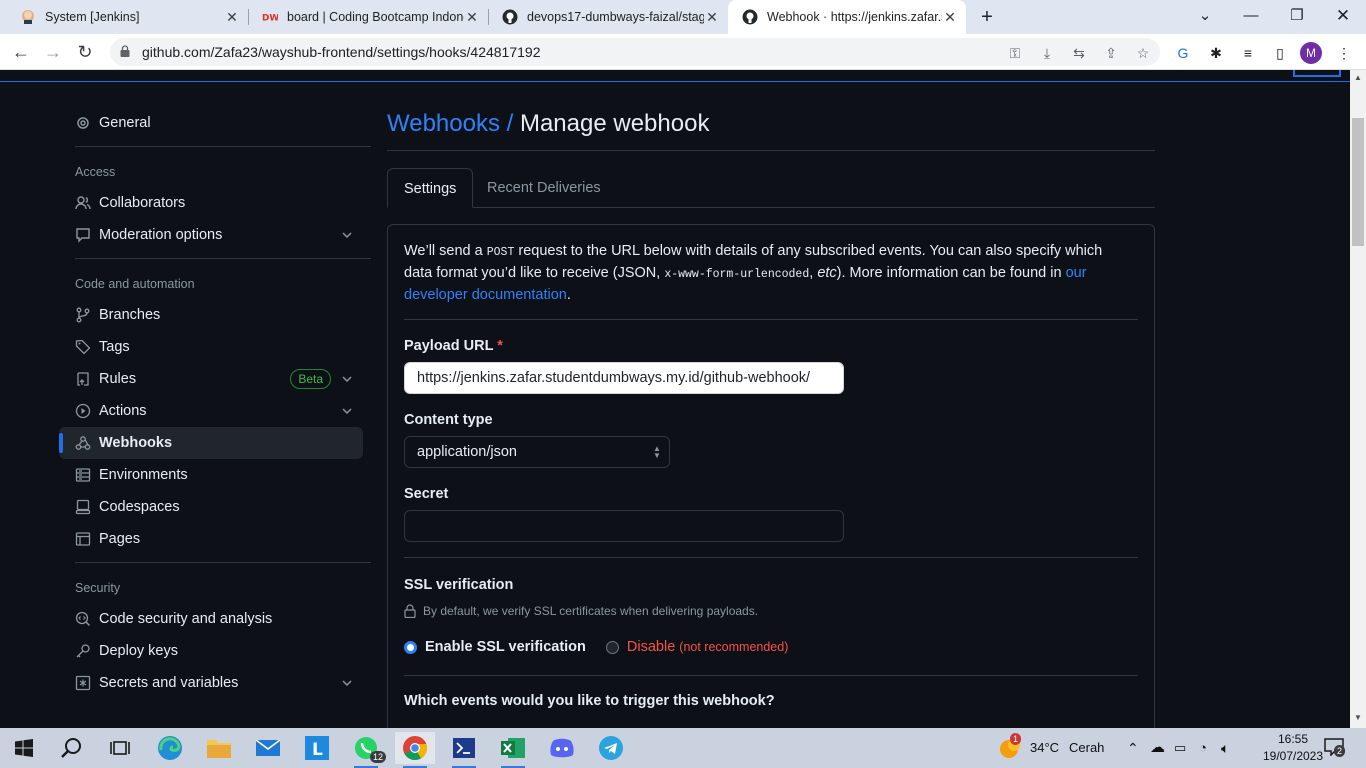  I want to click on sidebar-item-label: Environments, so click(143, 475).